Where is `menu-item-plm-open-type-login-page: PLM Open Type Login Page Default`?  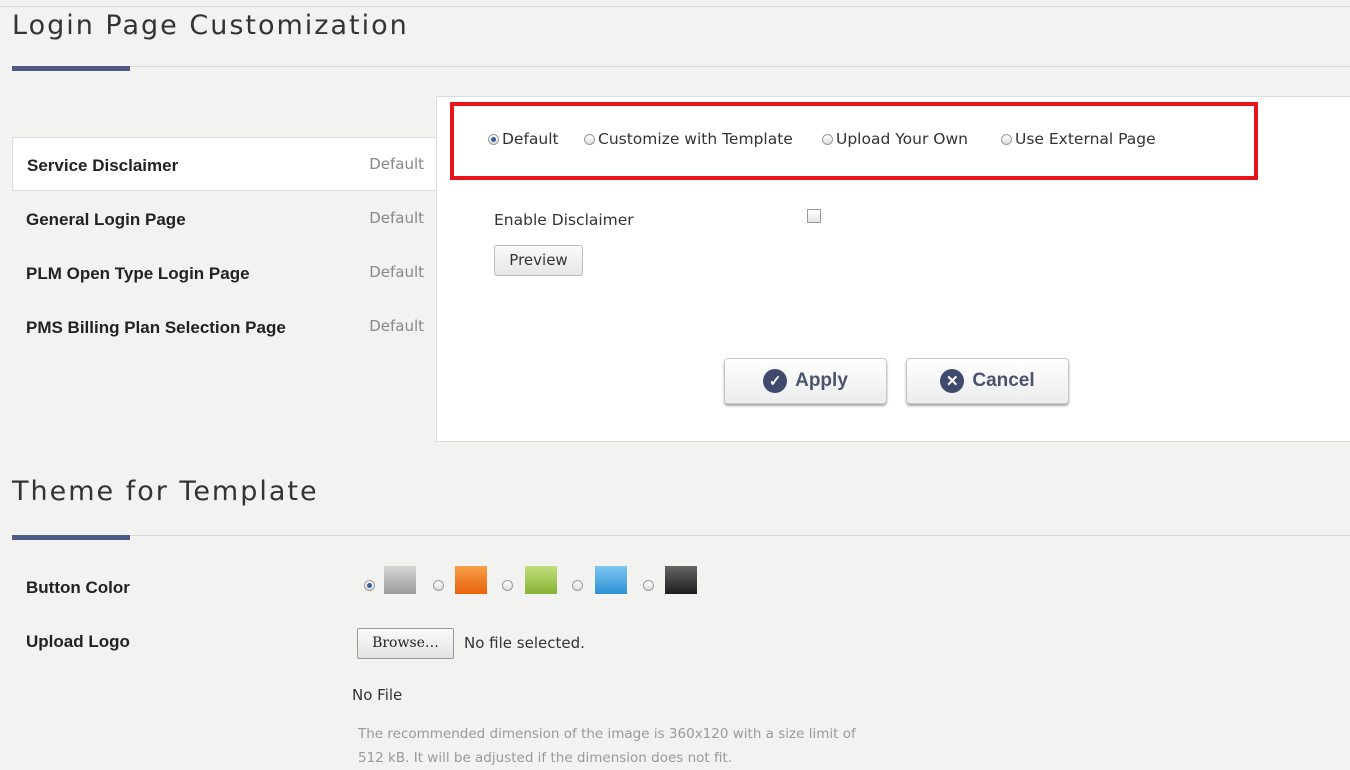 menu-item-plm-open-type-login-page: PLM Open Type Login Page Default is located at coordinates (224, 273).